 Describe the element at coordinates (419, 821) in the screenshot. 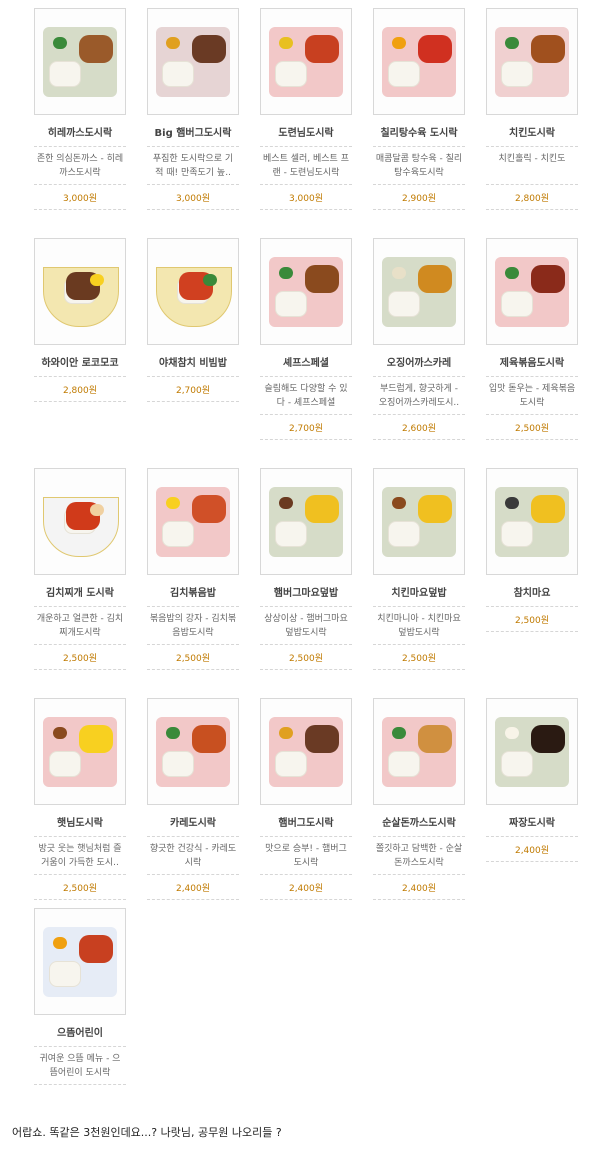

I see `menu-item-name: 순살돈까스도시락` at that location.